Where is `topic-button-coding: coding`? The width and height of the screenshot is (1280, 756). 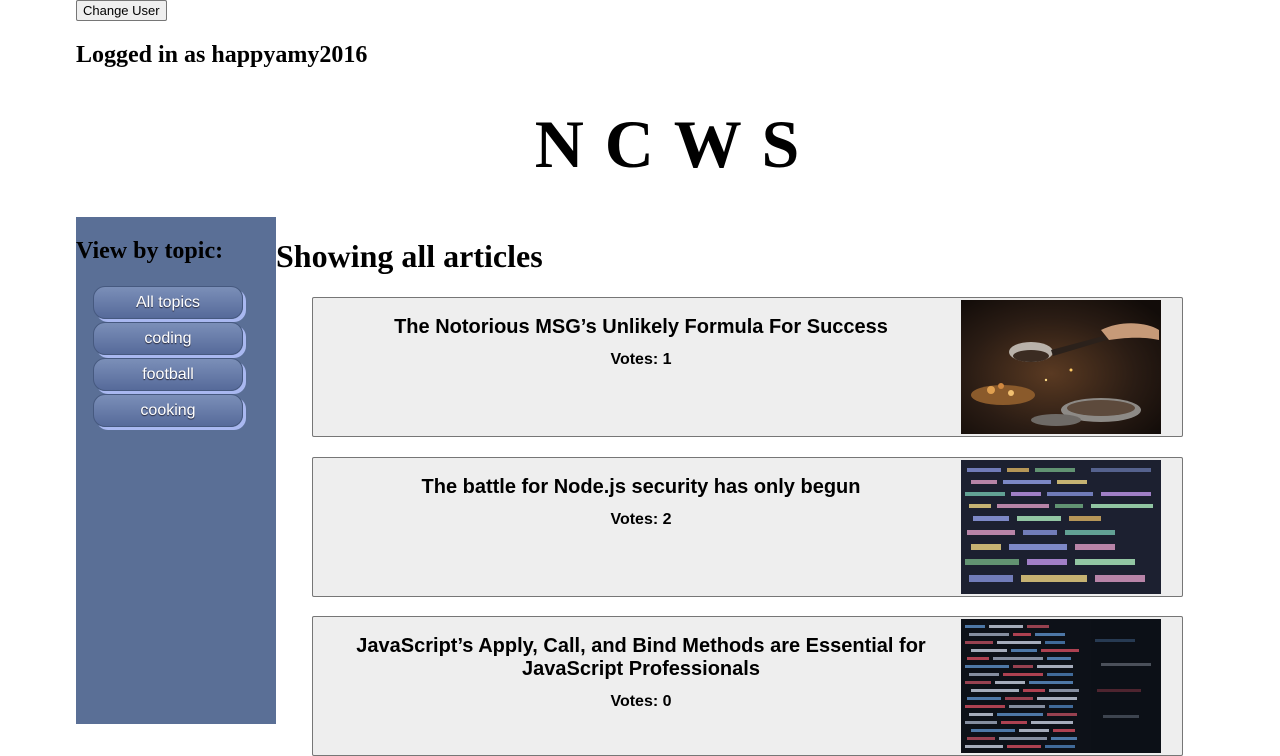
topic-button-coding: coding is located at coordinates (168, 338).